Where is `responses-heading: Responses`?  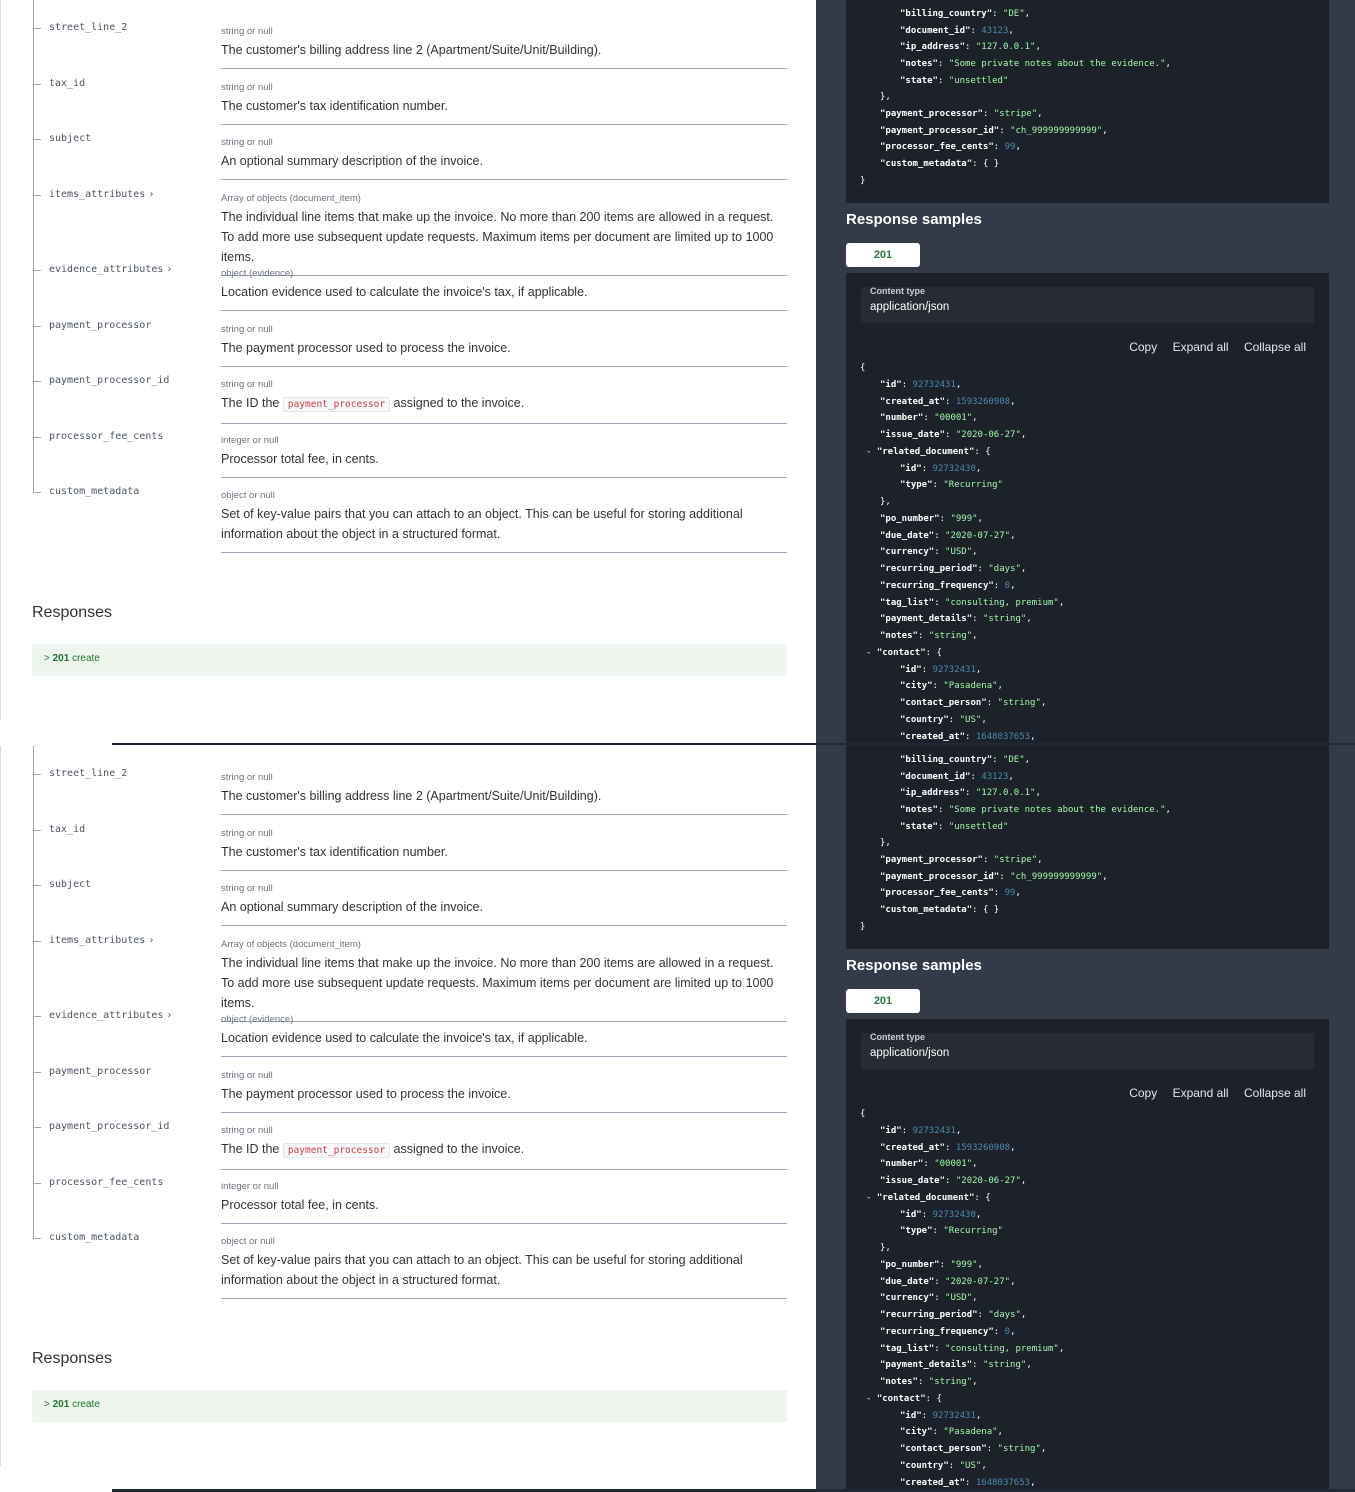 responses-heading: Responses is located at coordinates (72, 1358).